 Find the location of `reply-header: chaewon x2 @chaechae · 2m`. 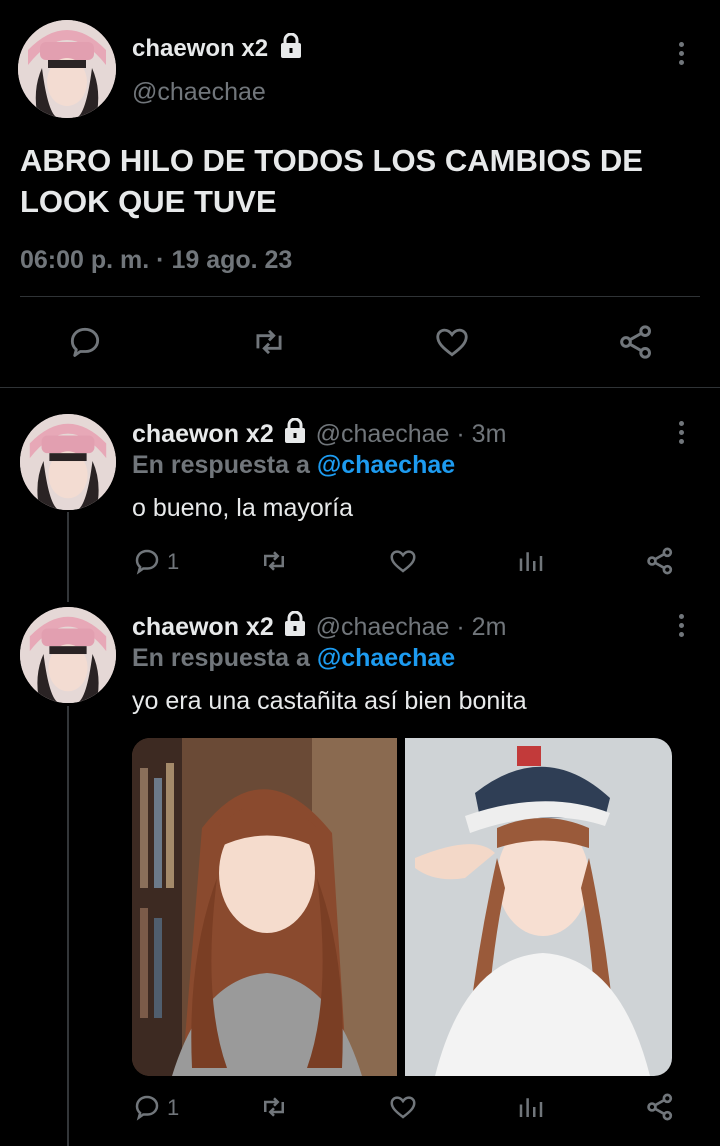

reply-header: chaewon x2 @chaechae · 2m is located at coordinates (319, 626).